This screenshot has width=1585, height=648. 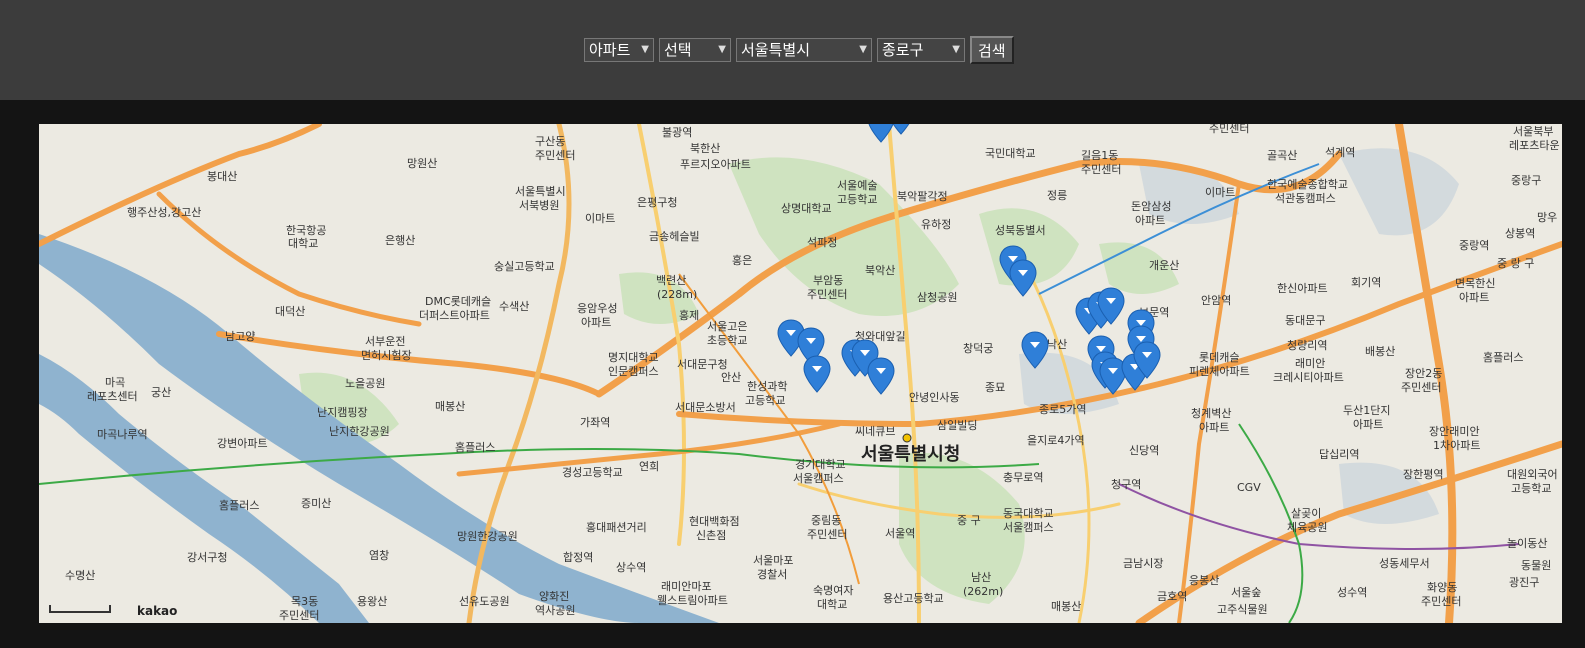 I want to click on map-label: 망우, so click(x=1547, y=217).